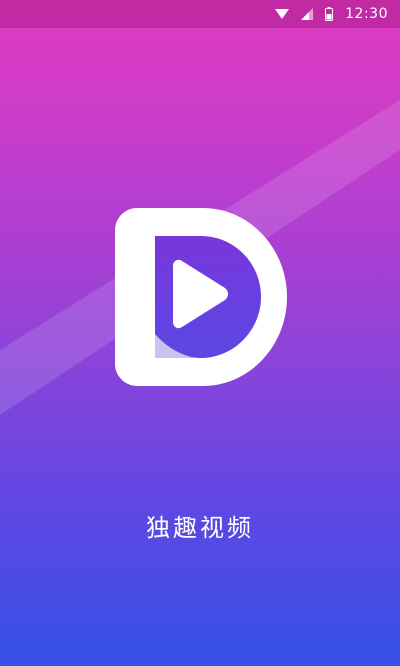  I want to click on app-logo-d-play-icon, so click(201, 297).